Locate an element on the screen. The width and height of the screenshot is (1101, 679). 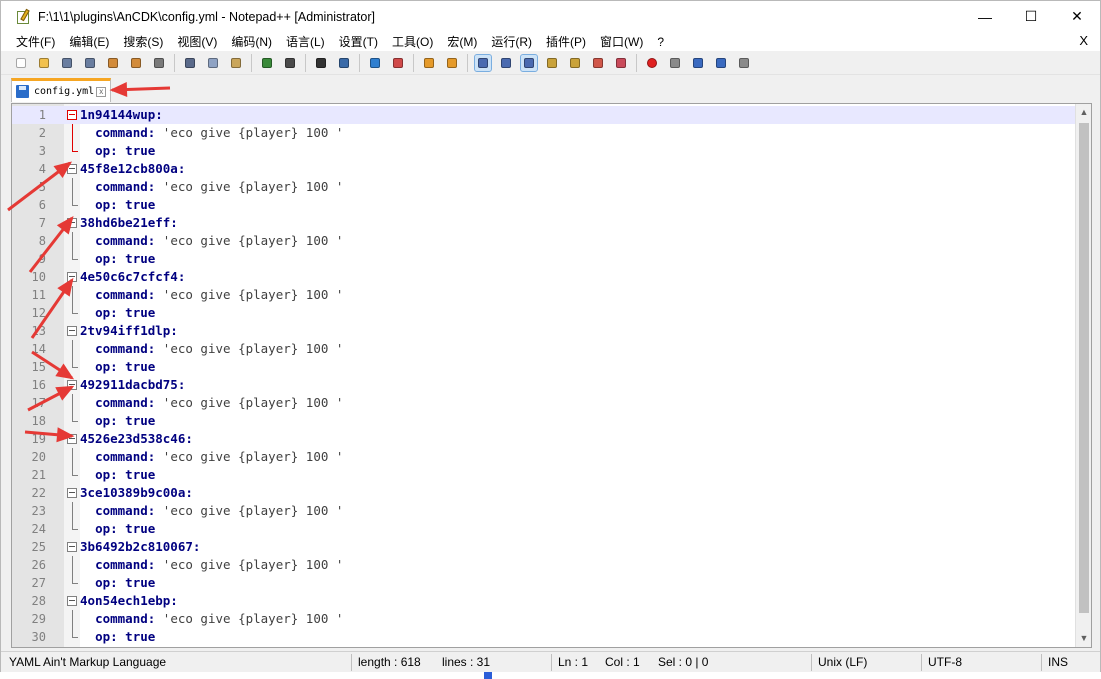
status-encoding: UTF-8 is located at coordinates (945, 662).